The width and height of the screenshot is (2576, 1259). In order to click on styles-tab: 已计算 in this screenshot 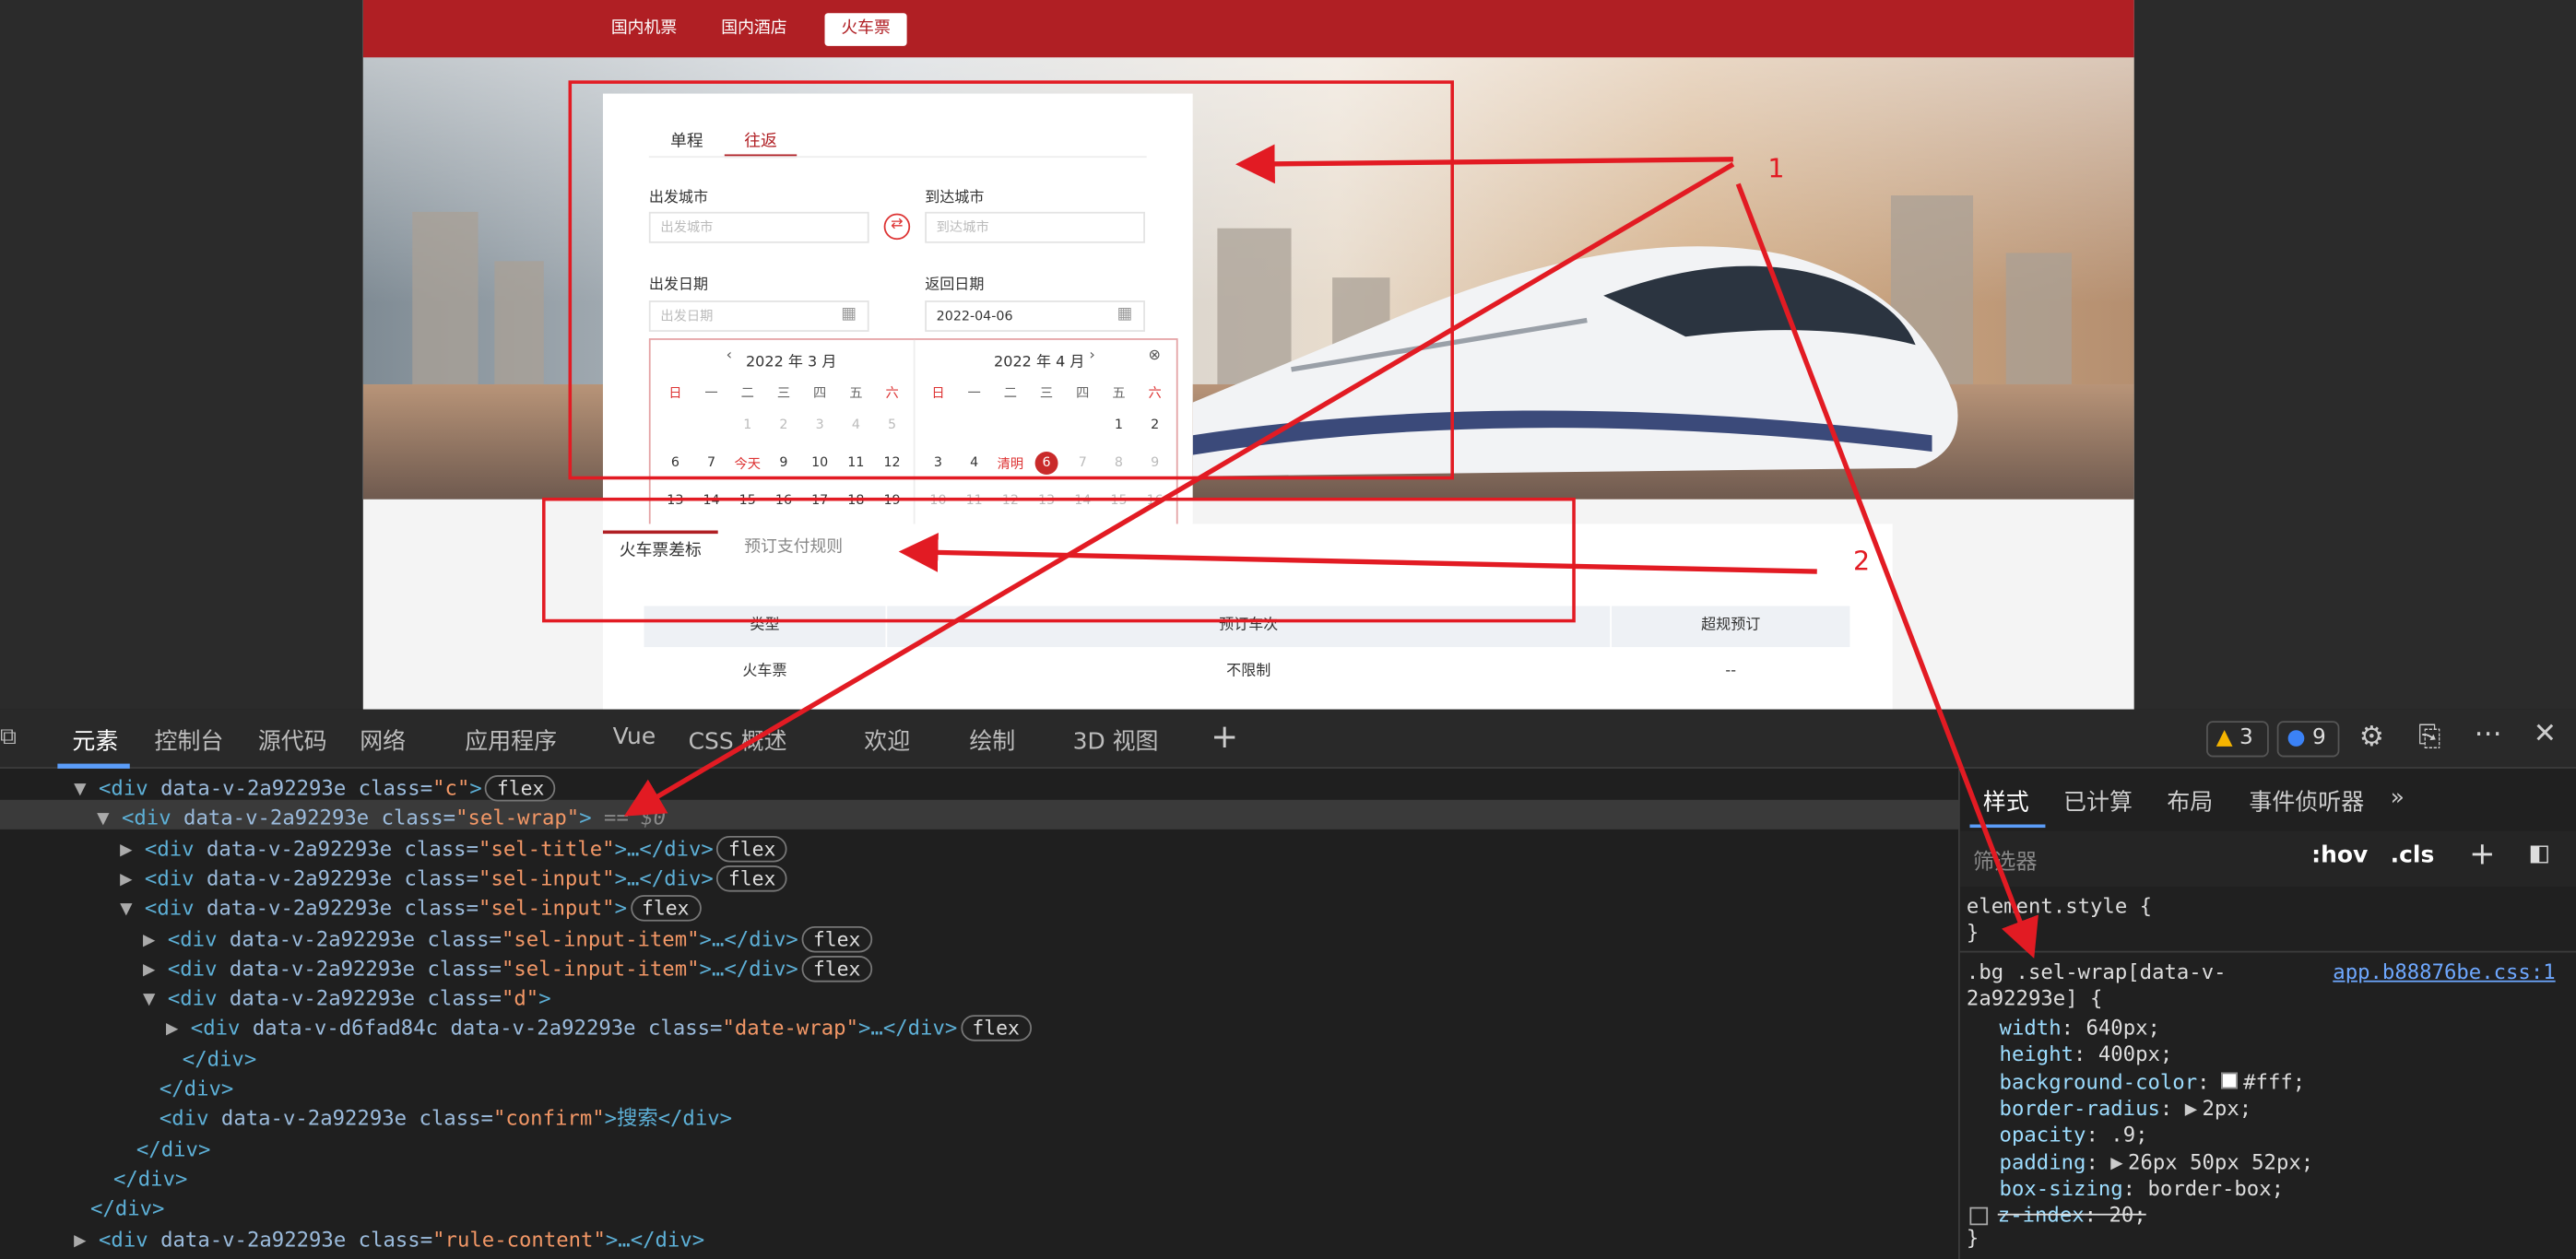, I will do `click(2098, 802)`.